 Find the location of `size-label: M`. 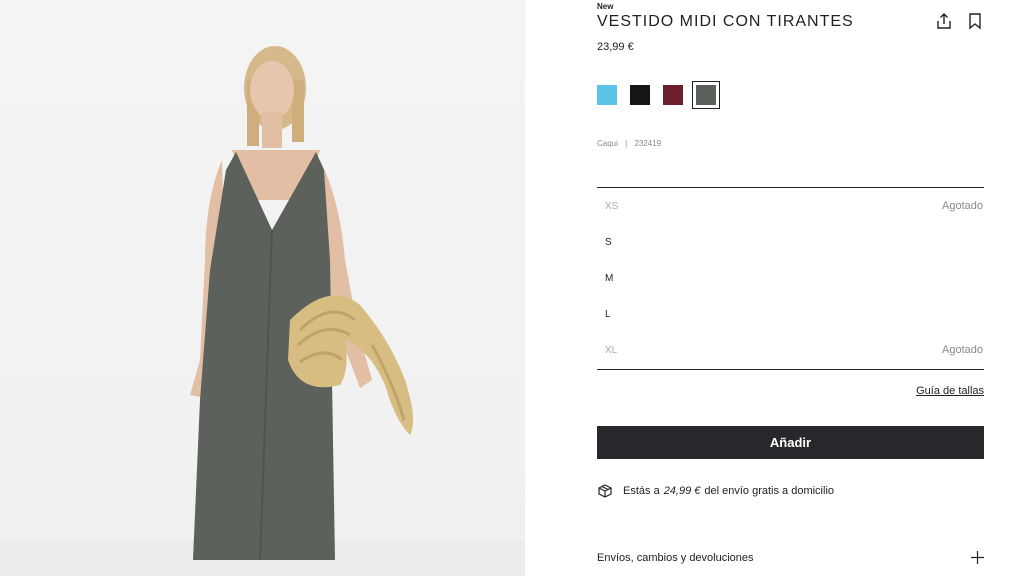

size-label: M is located at coordinates (609, 278).